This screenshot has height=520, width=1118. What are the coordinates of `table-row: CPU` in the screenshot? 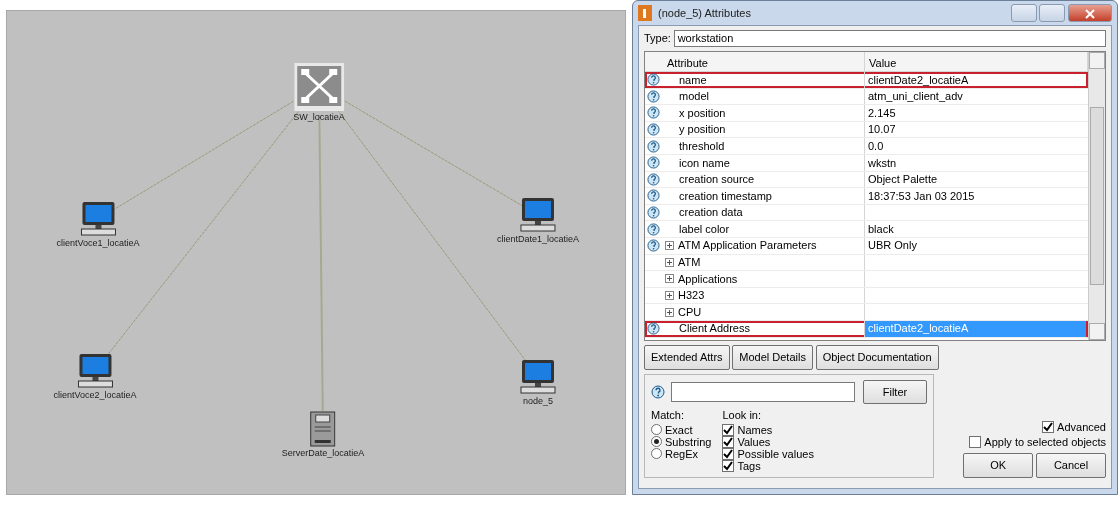 It's located at (866, 312).